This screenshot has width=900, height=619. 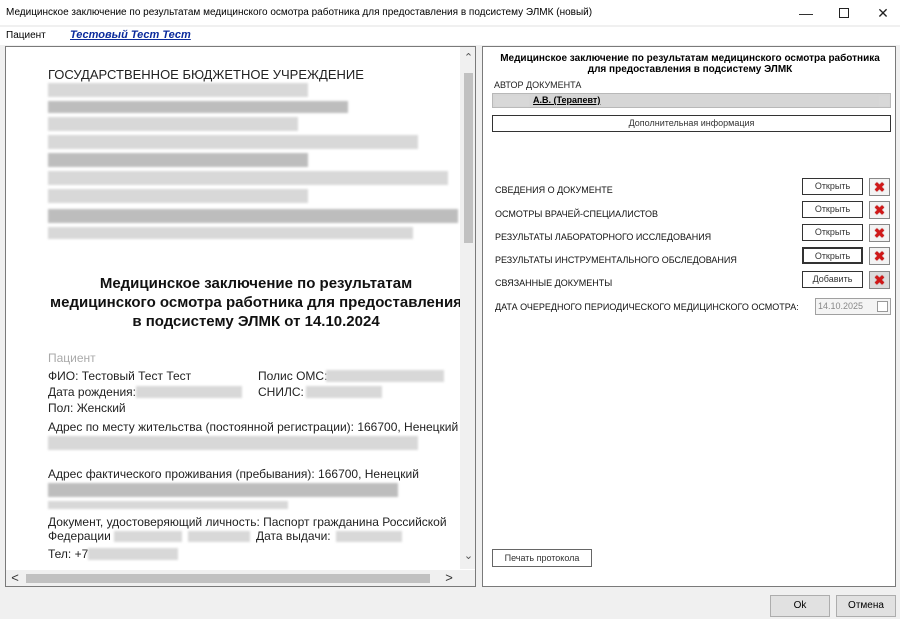 What do you see at coordinates (120, 376) in the screenshot?
I see `document-fio: ФИО: Тестовый Тест Тест` at bounding box center [120, 376].